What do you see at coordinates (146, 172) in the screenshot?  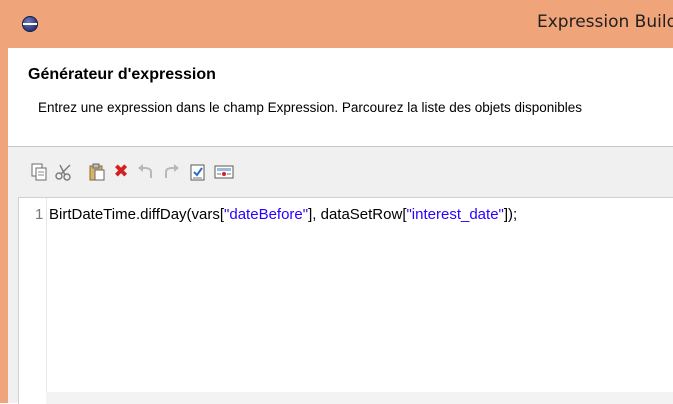 I see `undo-icon` at bounding box center [146, 172].